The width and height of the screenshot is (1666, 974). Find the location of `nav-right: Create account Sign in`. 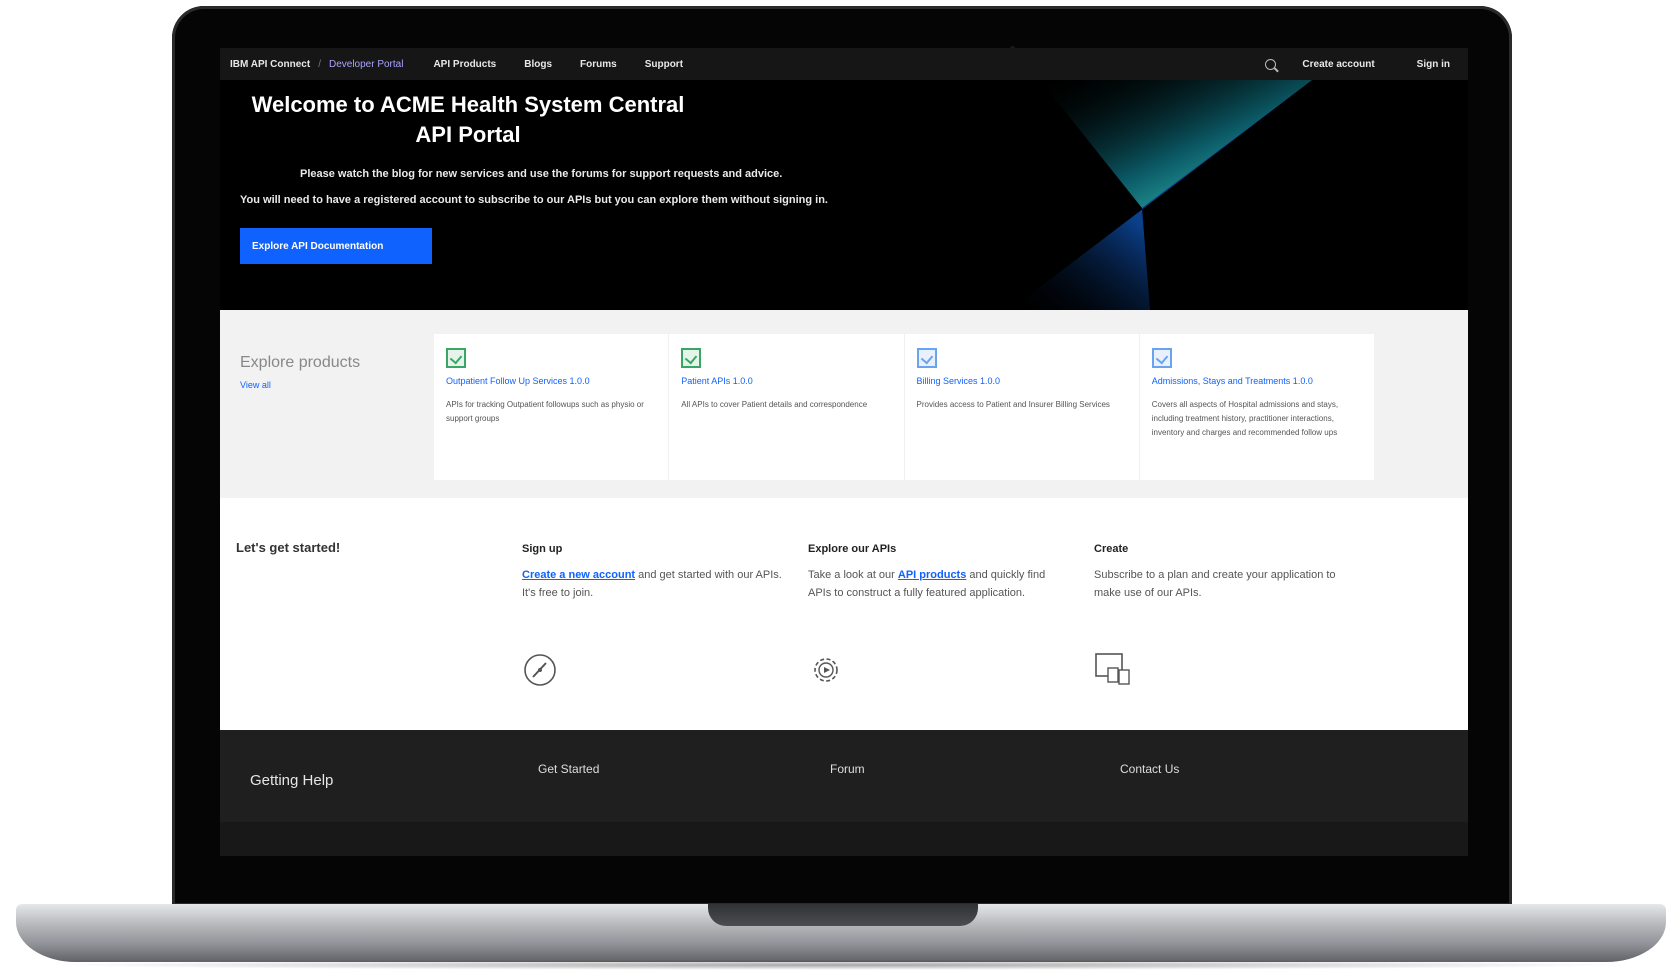

nav-right: Create account Sign in is located at coordinates (1366, 64).